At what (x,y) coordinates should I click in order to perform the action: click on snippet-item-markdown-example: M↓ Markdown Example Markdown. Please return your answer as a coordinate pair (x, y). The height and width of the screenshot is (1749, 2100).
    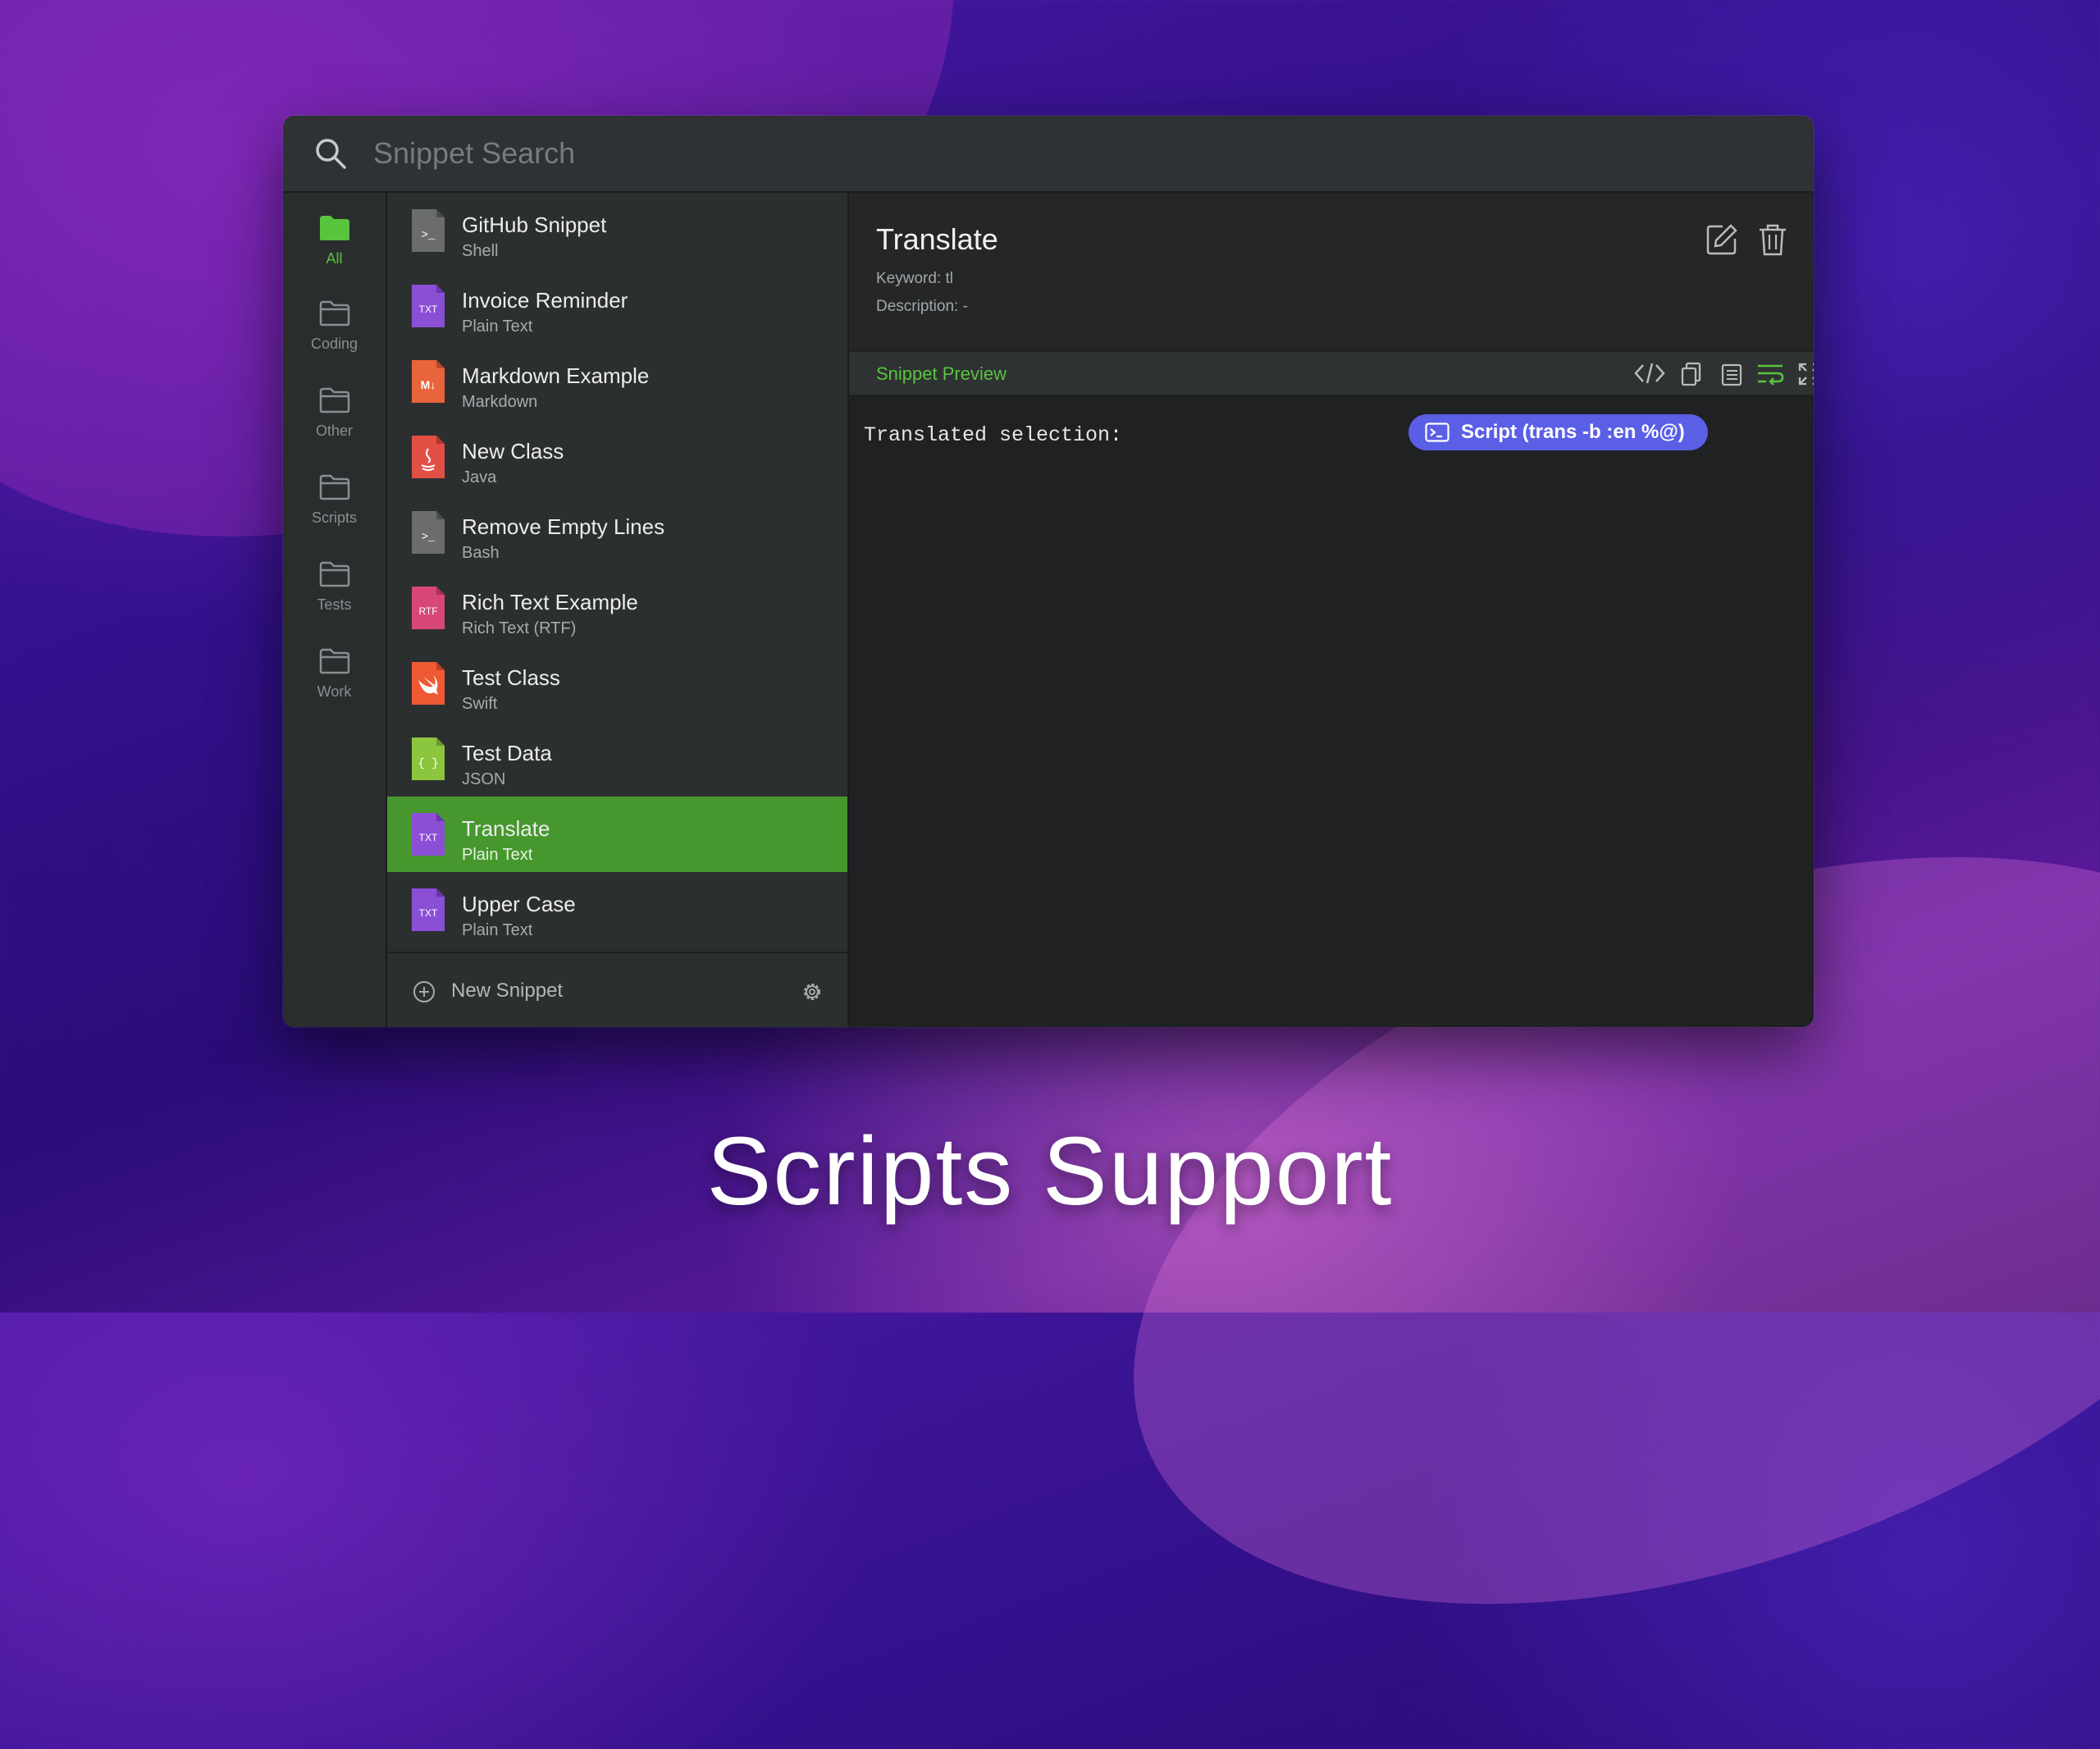
    Looking at the image, I should click on (617, 381).